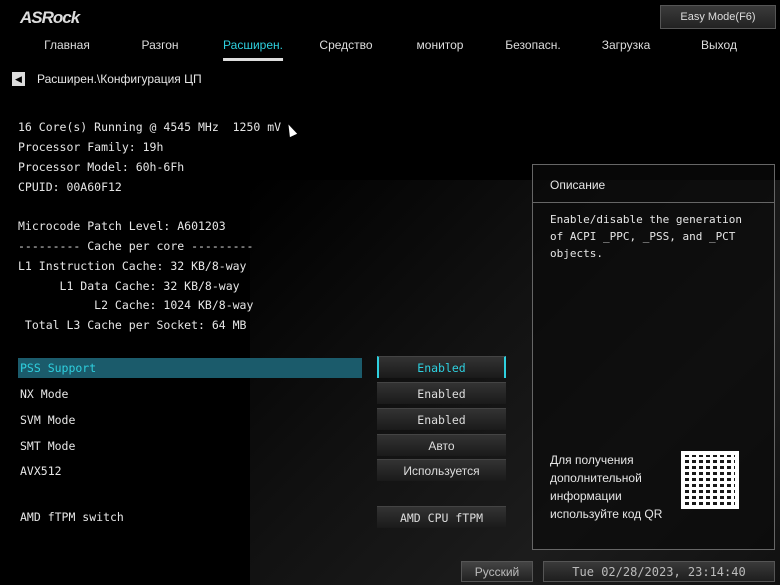  Describe the element at coordinates (653, 184) in the screenshot. I see `description-title: Описание` at that location.